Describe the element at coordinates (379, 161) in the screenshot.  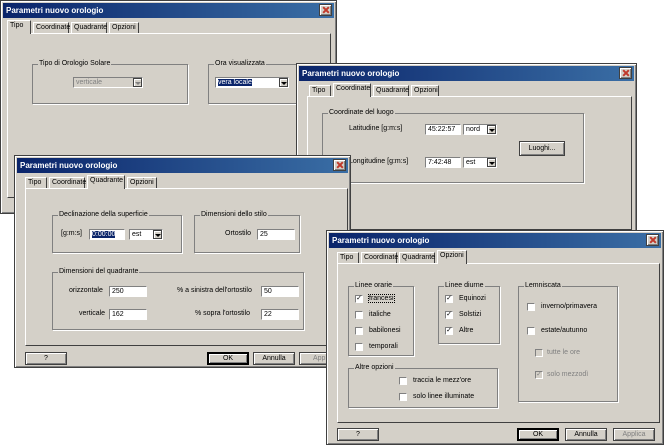
I see `longitude-label: Longitudine [g:m:s]` at that location.